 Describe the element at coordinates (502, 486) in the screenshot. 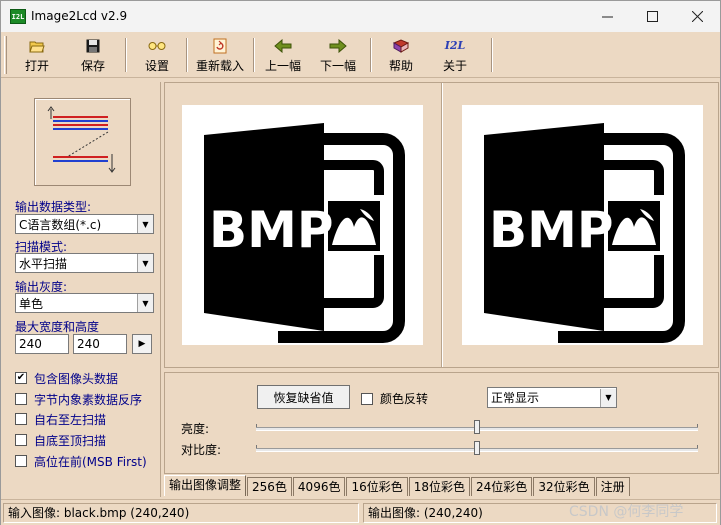

I see `tab-24bit-color: 24位彩色` at that location.